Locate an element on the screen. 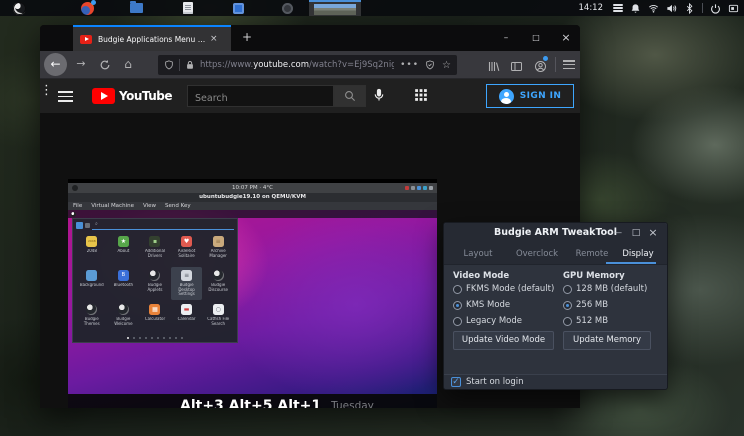 The height and width of the screenshot is (436, 744). vm-app-item: ▬ Calendar is located at coordinates (187, 317).